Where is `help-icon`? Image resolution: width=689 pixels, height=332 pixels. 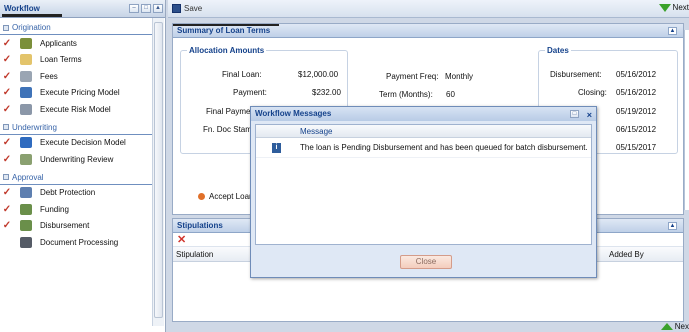 help-icon is located at coordinates (26, 143).